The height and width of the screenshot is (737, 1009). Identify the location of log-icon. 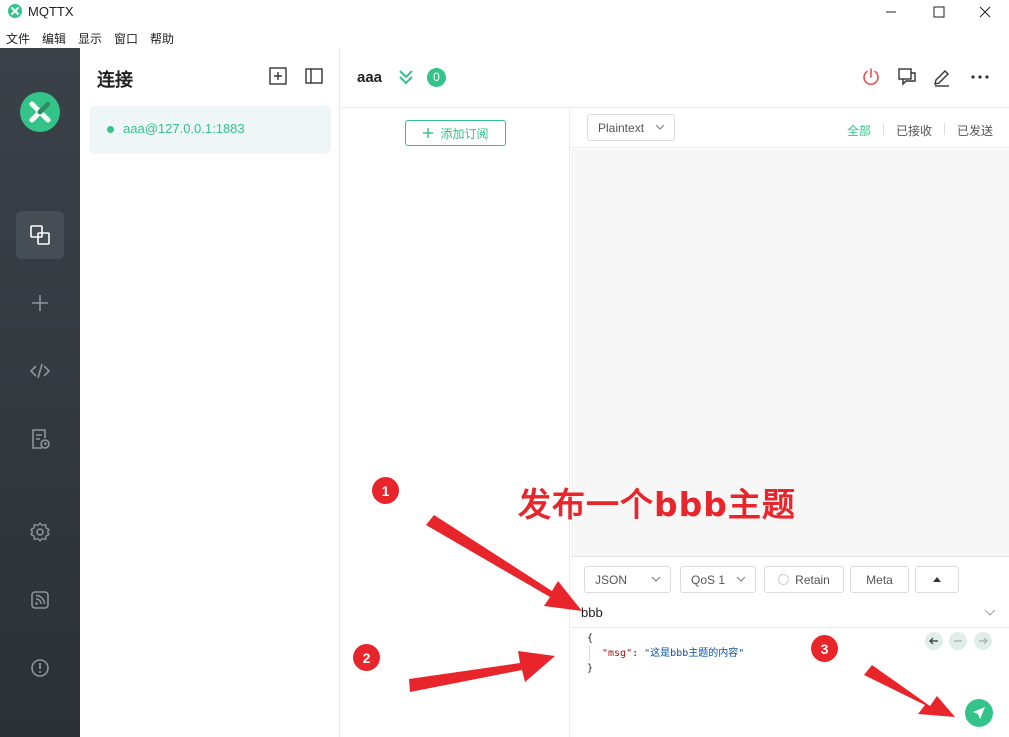
(41, 439).